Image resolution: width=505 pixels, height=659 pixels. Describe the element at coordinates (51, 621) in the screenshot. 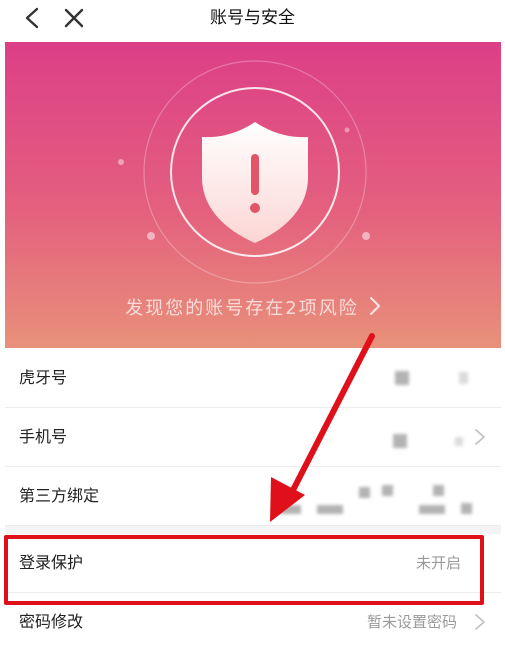

I see `row-label: 密码修改` at that location.